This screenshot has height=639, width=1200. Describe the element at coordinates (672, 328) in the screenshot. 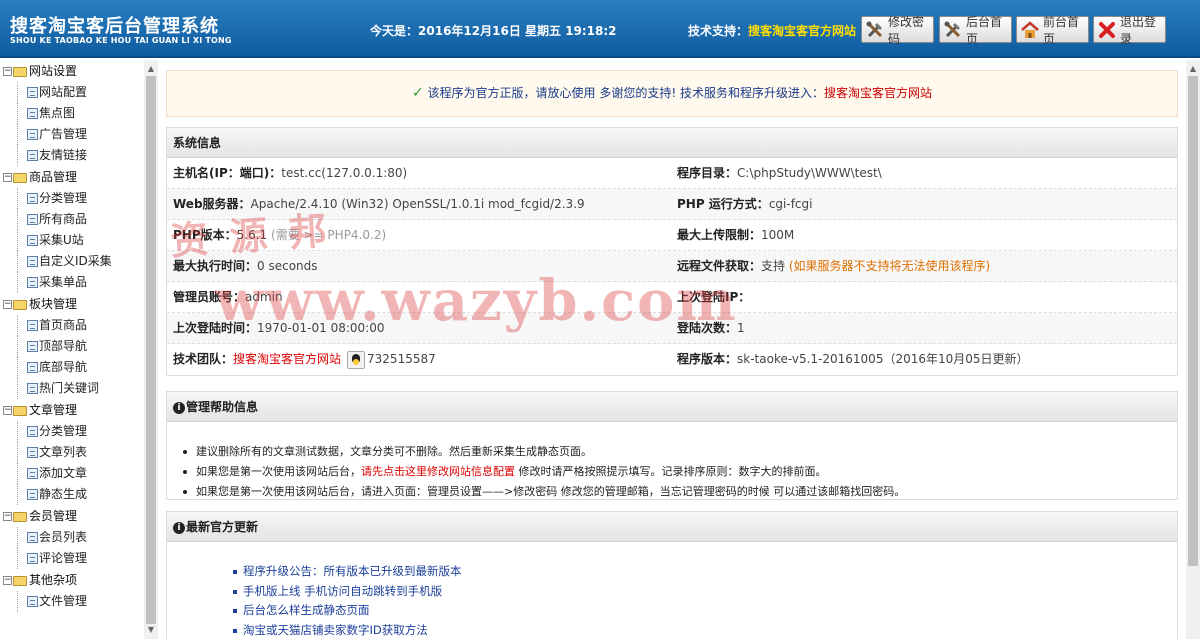

I see `info-row: 上次登陆时间：1970-01-01 08:00:00 登陆次数：1` at that location.